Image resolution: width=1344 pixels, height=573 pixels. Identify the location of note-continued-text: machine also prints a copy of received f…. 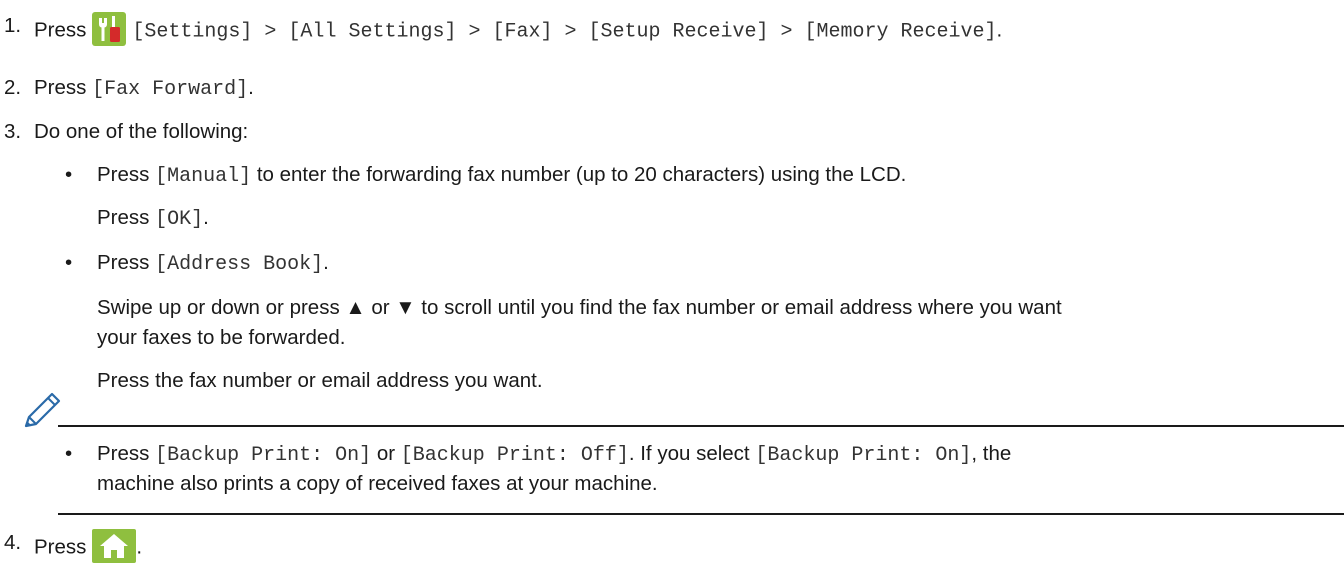
(377, 483).